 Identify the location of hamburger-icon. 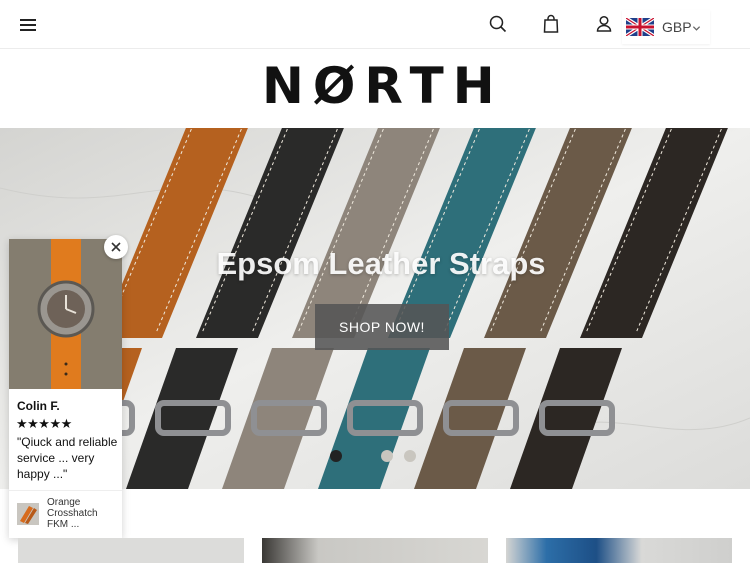
(29, 24).